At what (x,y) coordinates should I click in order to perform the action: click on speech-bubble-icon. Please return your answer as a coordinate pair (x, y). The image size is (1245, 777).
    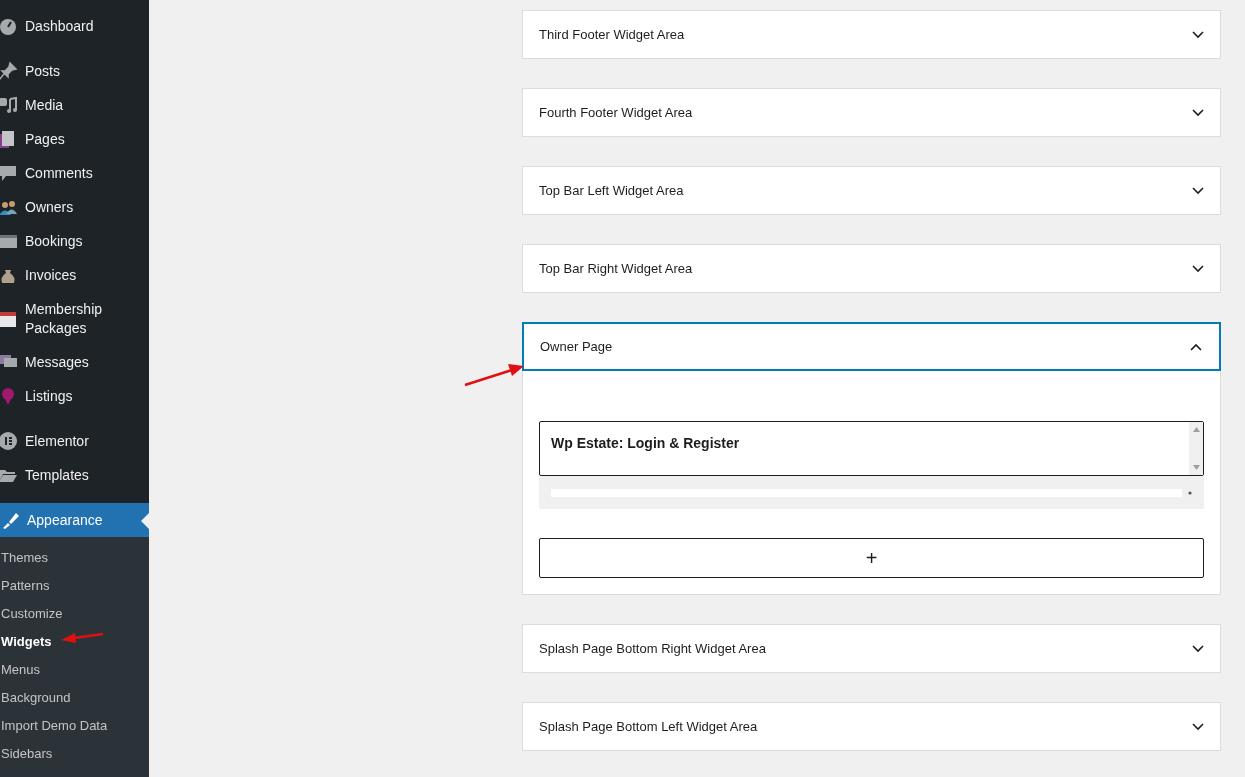
    Looking at the image, I should click on (9, 173).